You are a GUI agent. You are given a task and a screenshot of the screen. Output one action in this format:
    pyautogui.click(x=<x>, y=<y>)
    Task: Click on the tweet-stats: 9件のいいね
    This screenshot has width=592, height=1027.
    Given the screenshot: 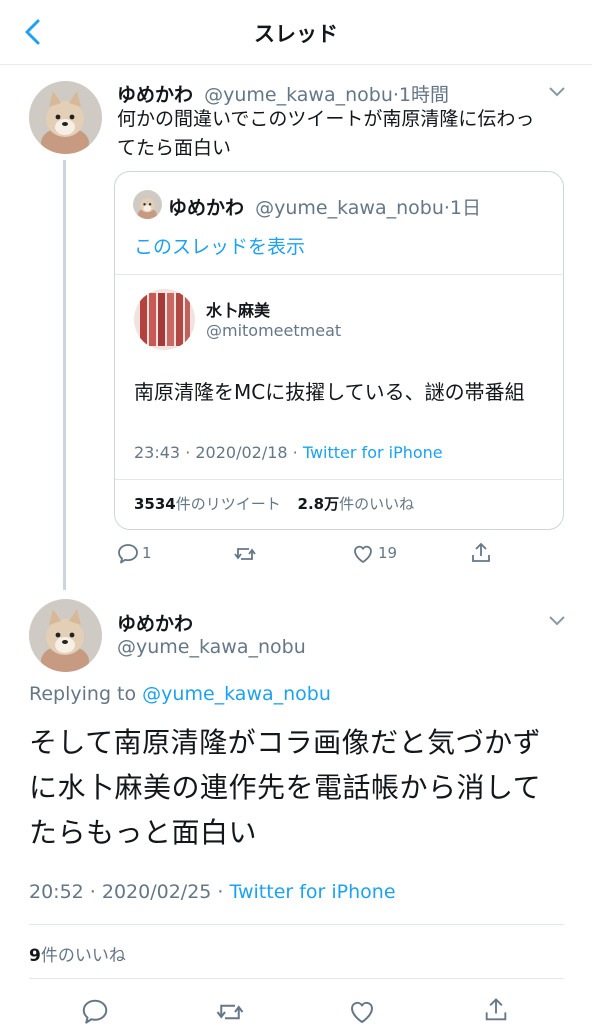 What is the action you would take?
    pyautogui.click(x=77, y=953)
    